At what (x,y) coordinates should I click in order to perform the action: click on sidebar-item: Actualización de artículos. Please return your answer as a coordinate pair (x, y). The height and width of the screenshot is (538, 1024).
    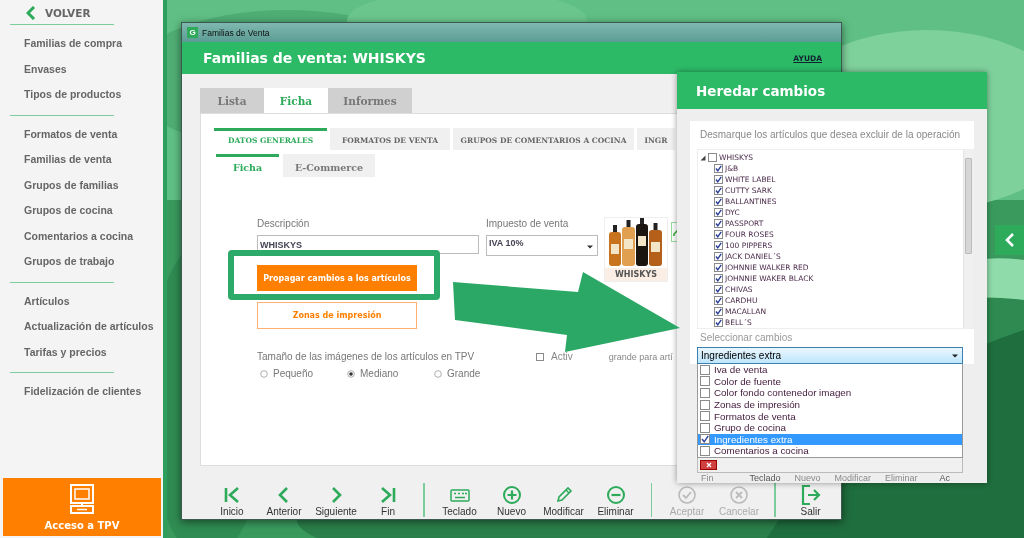
    Looking at the image, I should click on (81, 327).